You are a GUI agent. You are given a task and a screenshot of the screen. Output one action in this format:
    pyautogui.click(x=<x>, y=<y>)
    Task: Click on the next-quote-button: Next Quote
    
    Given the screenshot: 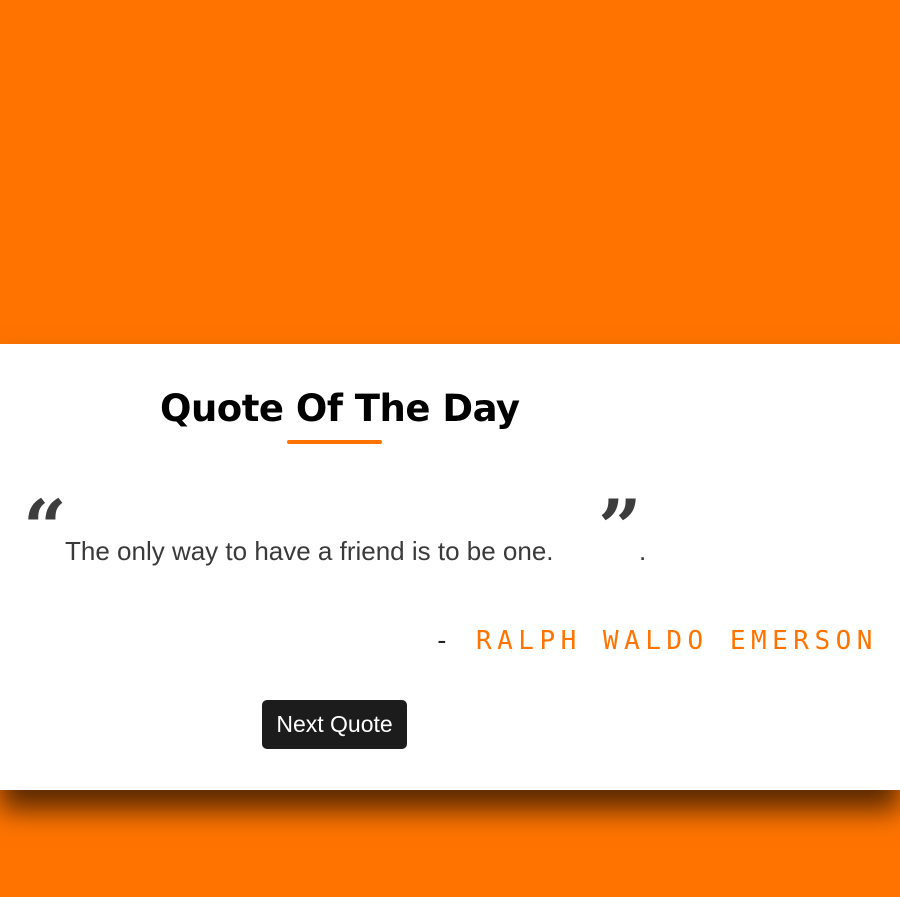 What is the action you would take?
    pyautogui.click(x=334, y=724)
    